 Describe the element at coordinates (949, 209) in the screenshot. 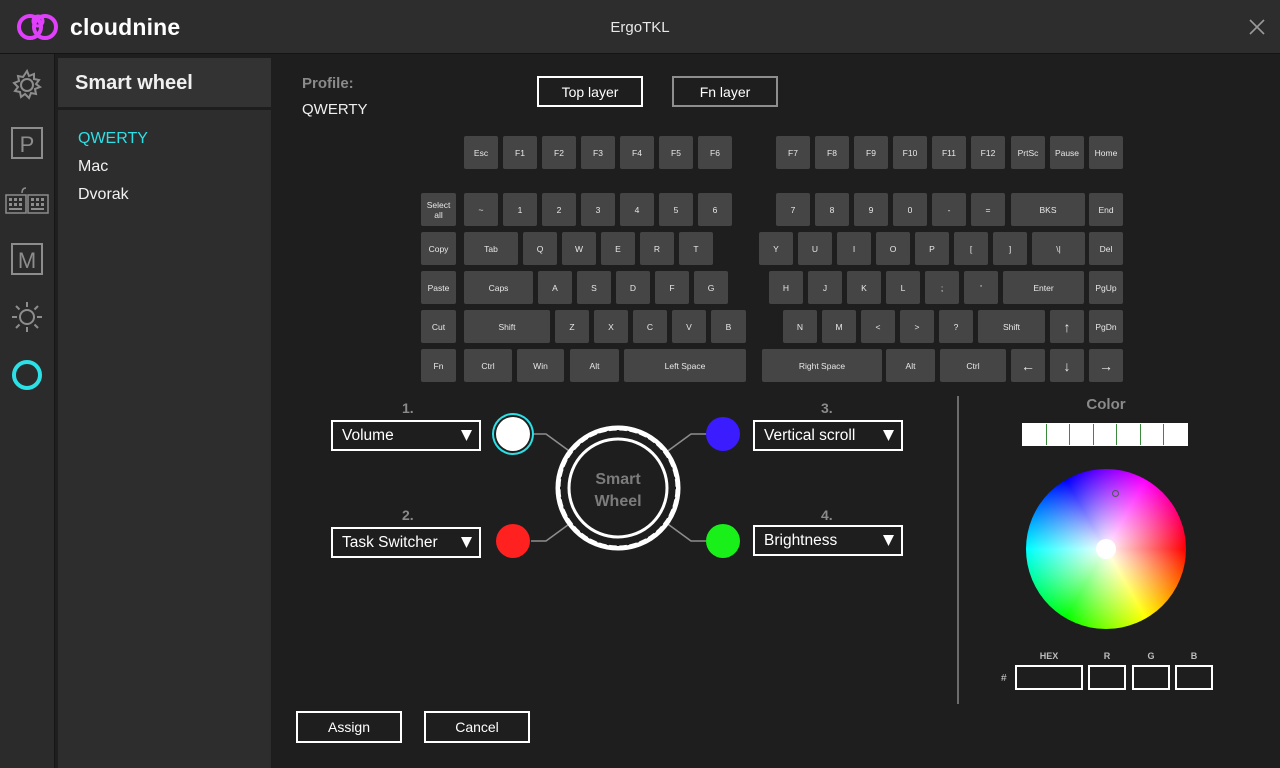

I see `key-sym-12: -` at that location.